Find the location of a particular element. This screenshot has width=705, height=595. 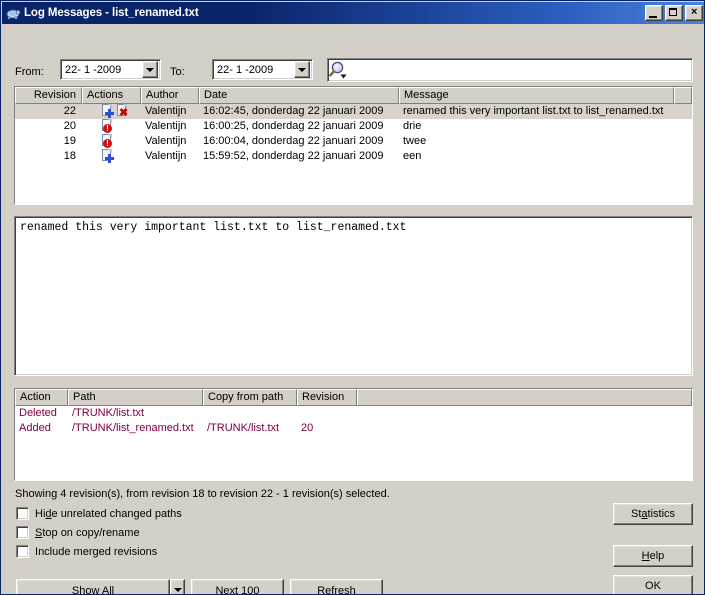

statistics-label: Statistics is located at coordinates (653, 514).